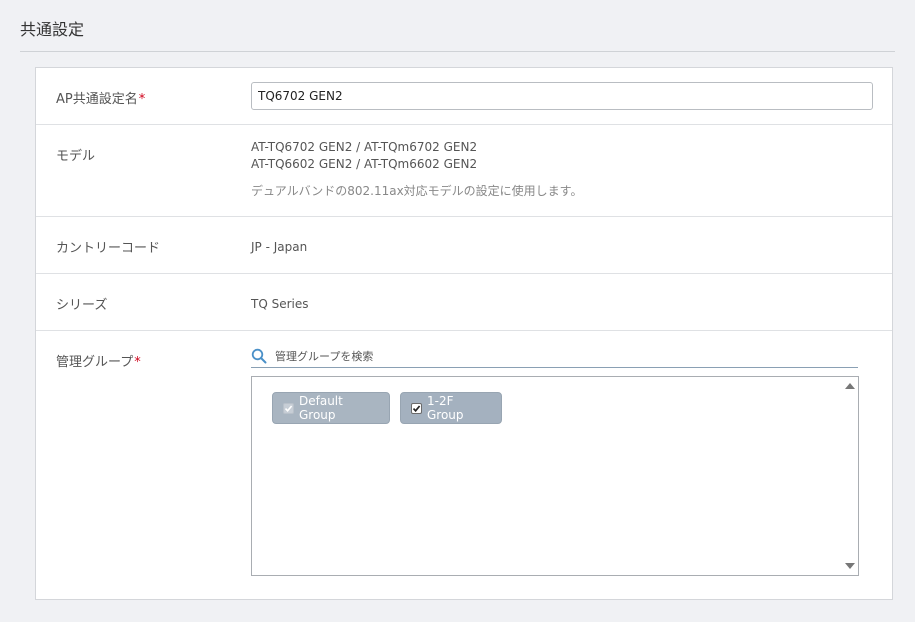  Describe the element at coordinates (850, 386) in the screenshot. I see `scroll-up-arrow-icon` at that location.